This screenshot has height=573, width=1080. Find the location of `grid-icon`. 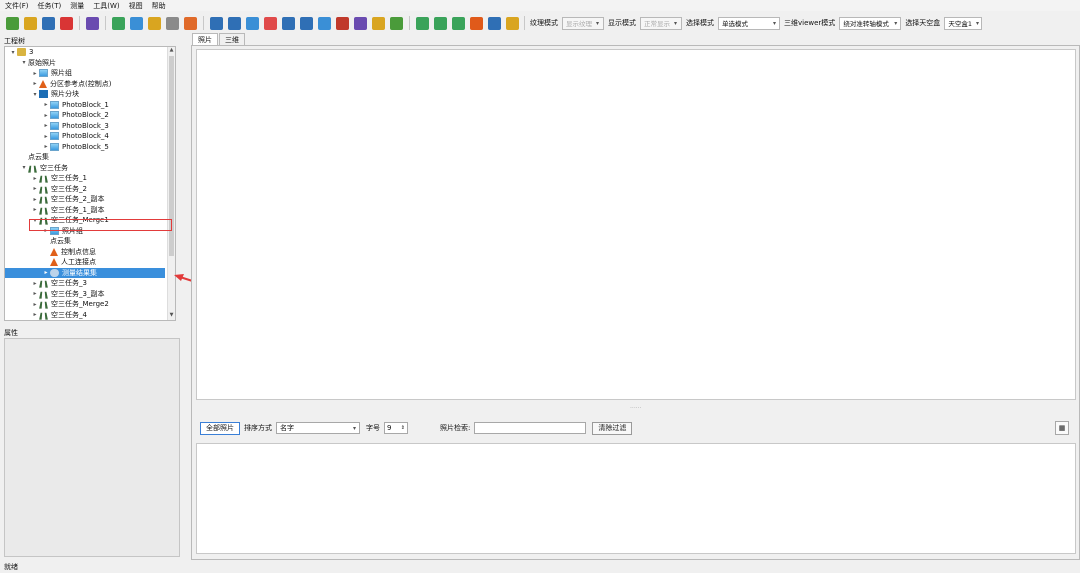

grid-icon is located at coordinates (92, 23).